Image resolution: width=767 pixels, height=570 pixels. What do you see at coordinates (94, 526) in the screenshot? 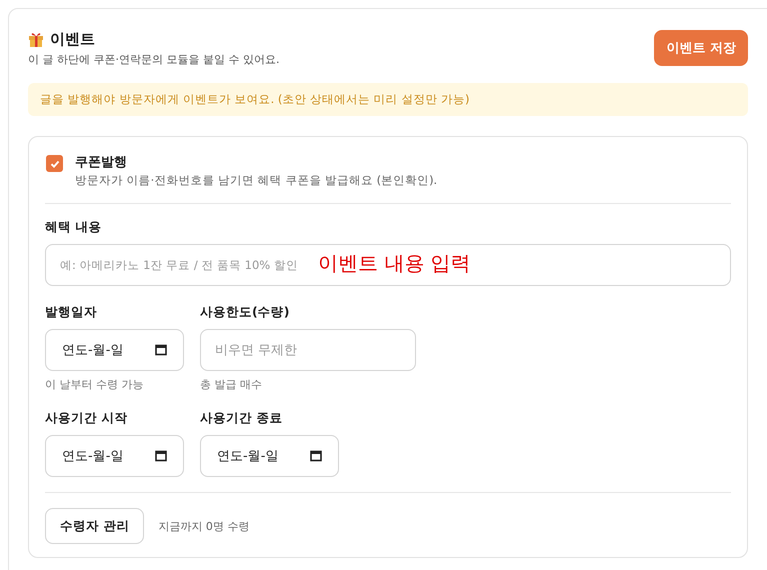
I see `manage-recipients-button: 수령자 관리` at bounding box center [94, 526].